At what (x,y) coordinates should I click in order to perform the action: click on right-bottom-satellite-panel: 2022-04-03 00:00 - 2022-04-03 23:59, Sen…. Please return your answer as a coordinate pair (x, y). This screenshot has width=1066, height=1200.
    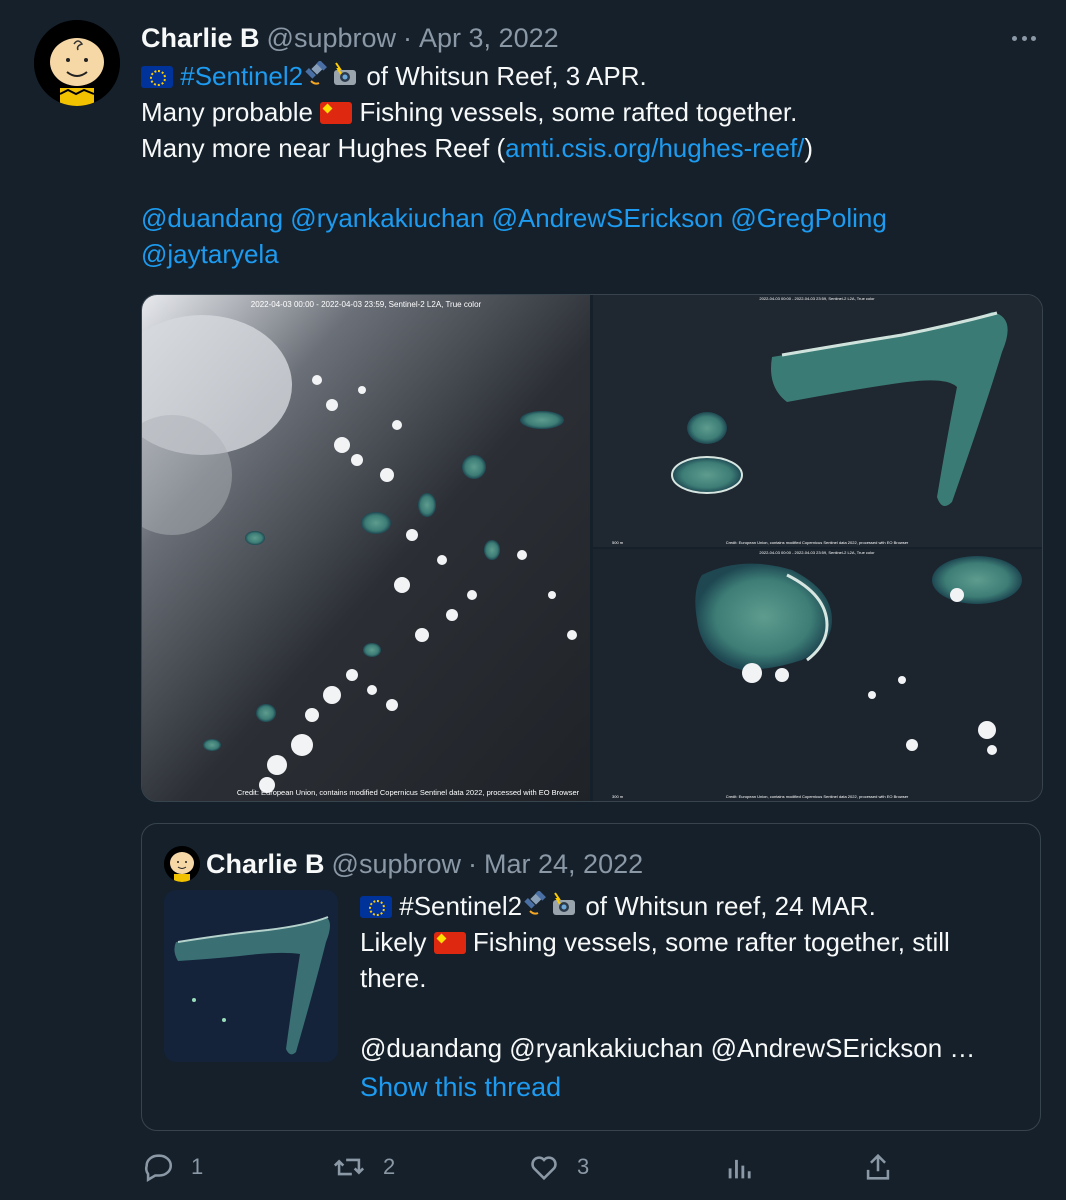
    Looking at the image, I should click on (817, 675).